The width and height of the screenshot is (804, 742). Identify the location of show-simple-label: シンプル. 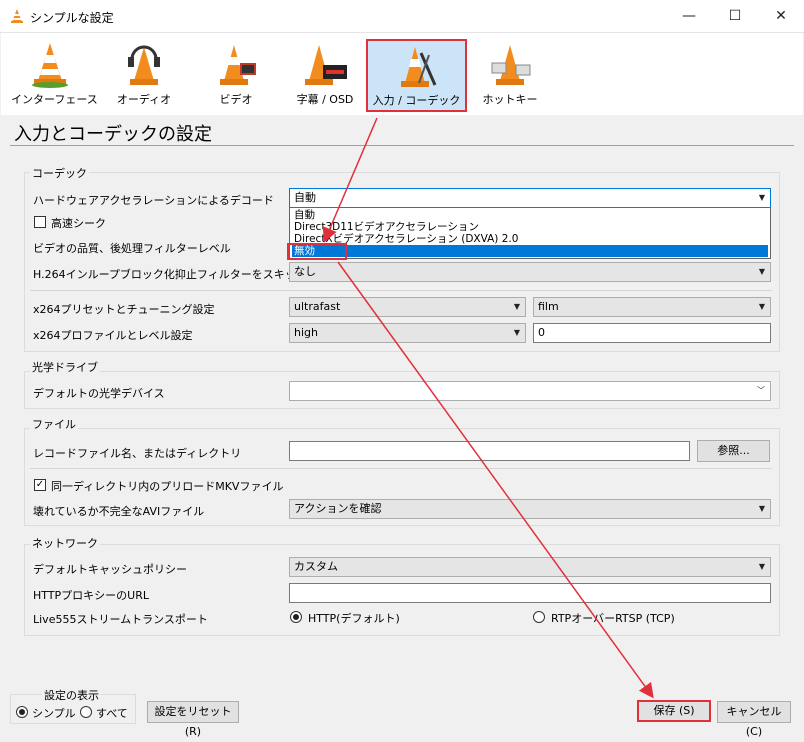
(54, 713).